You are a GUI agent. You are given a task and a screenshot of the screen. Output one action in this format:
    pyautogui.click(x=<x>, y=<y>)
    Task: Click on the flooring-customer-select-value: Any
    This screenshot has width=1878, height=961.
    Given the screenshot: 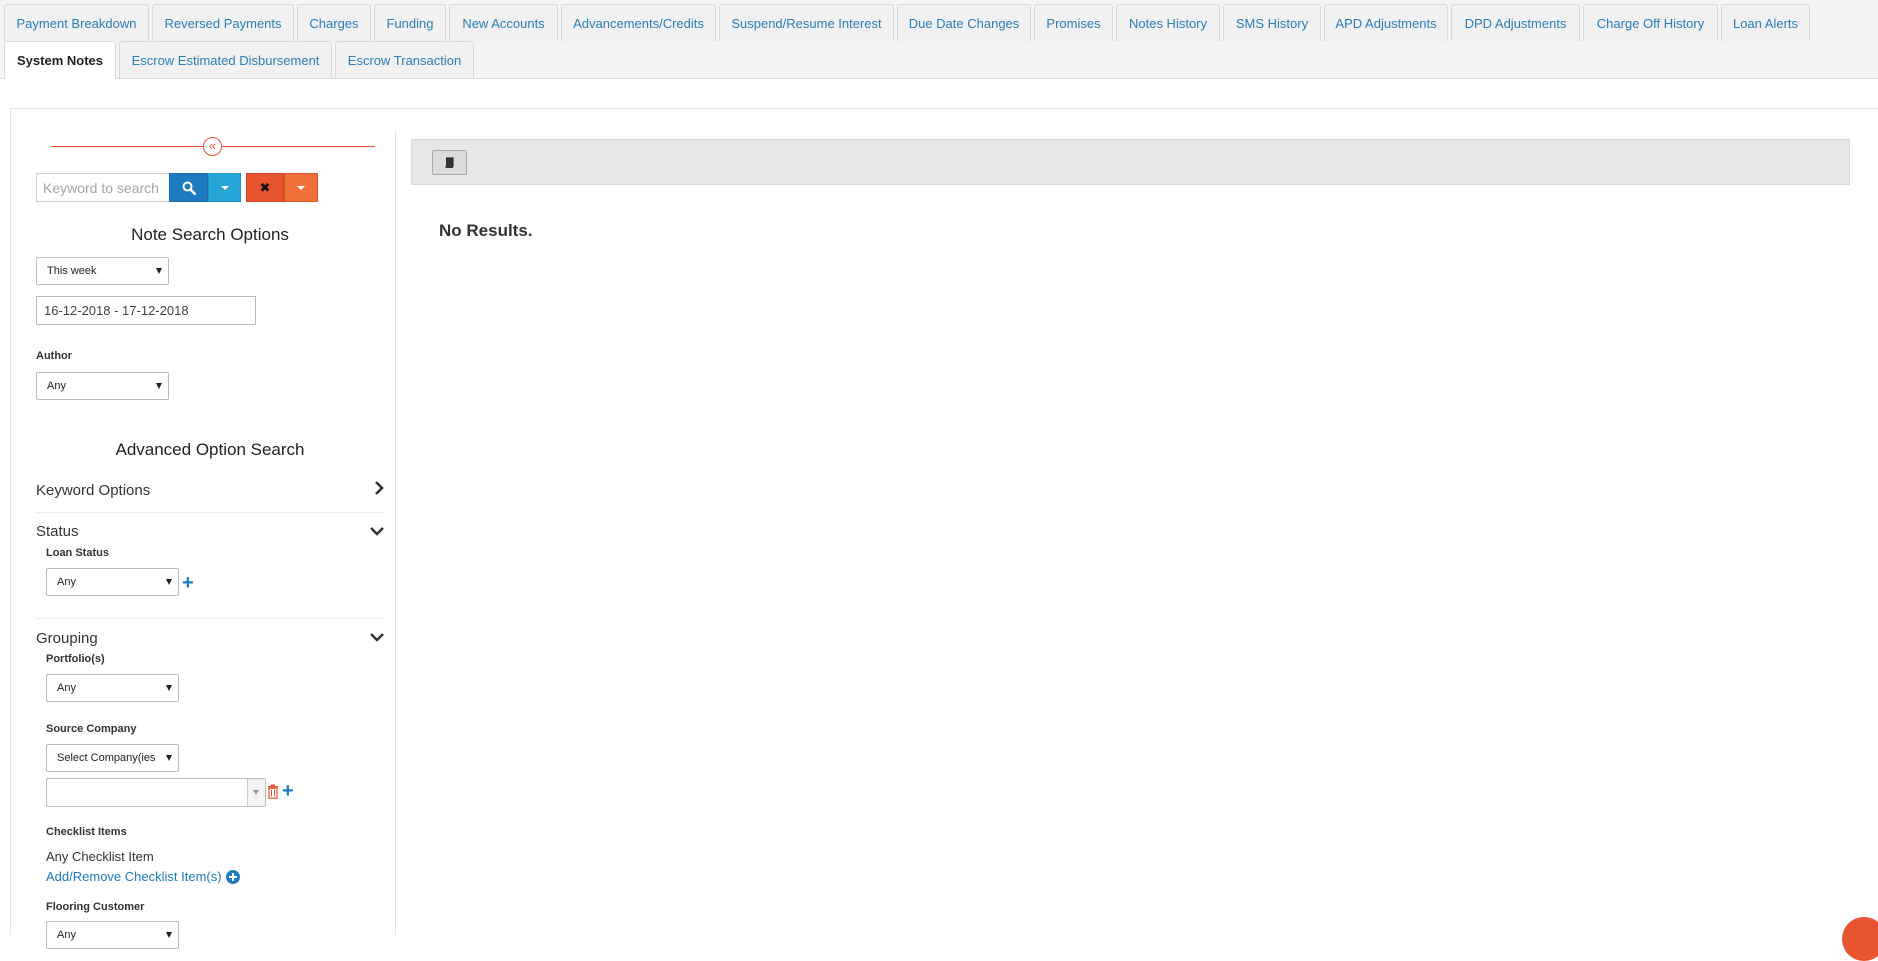 What is the action you would take?
    pyautogui.click(x=66, y=935)
    